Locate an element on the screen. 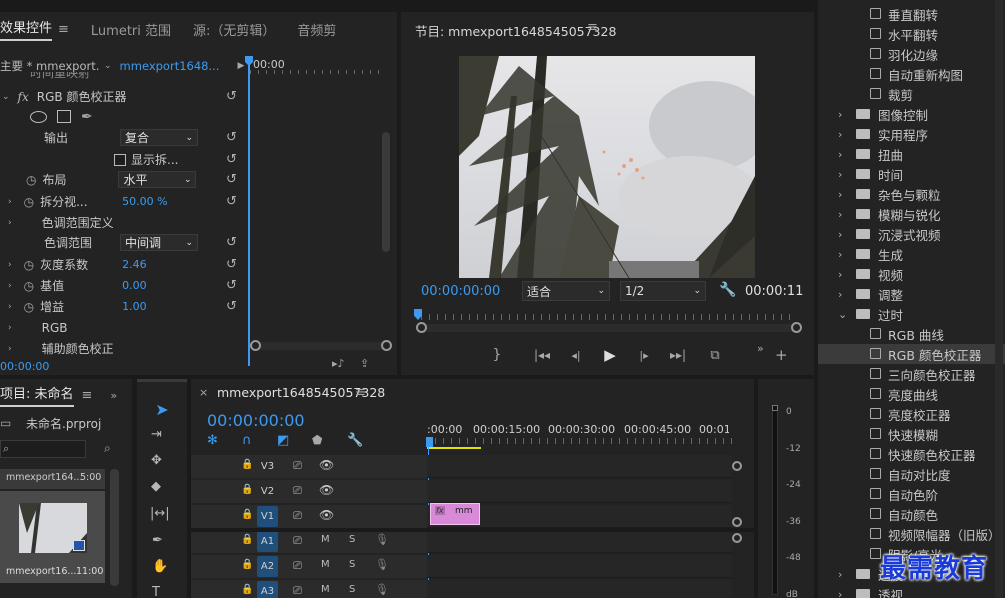 Image resolution: width=1005 pixels, height=598 pixels. tab-lumetri-scopes: Lumetri 范围 is located at coordinates (131, 29).